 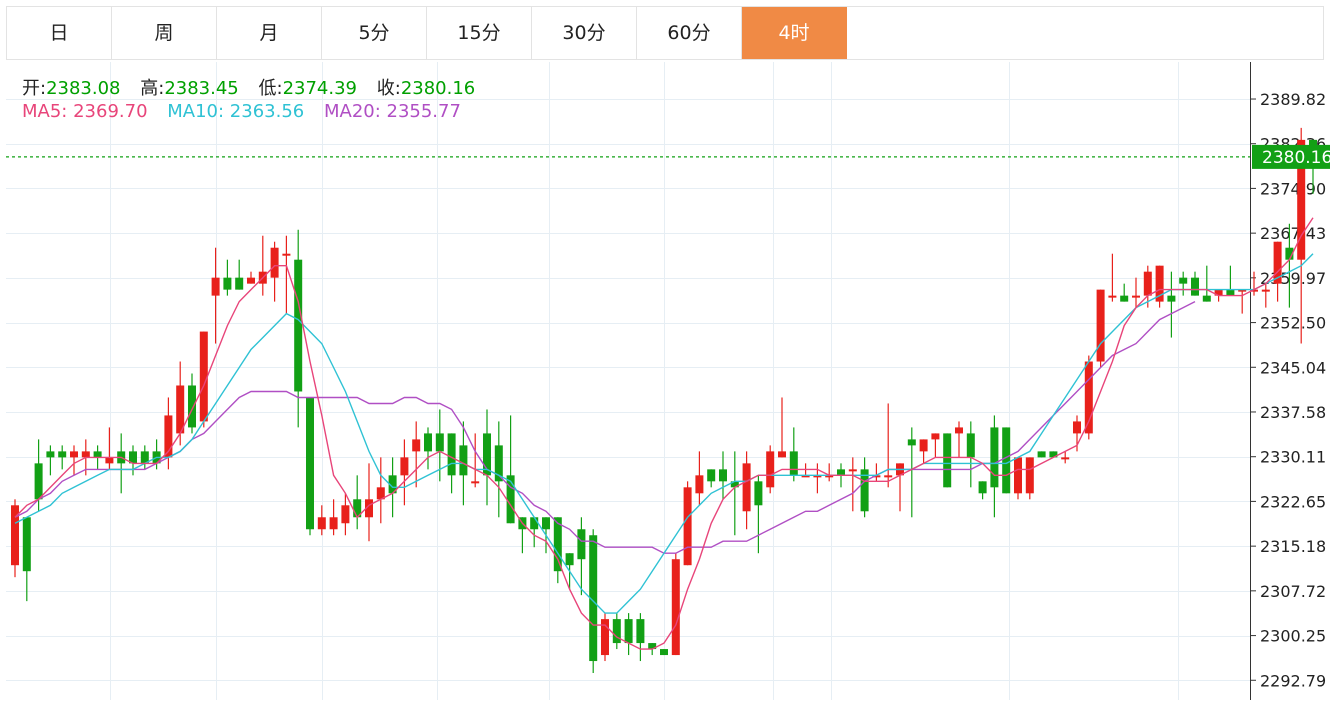 I want to click on y-tick-label: 2359.97, so click(x=1293, y=278).